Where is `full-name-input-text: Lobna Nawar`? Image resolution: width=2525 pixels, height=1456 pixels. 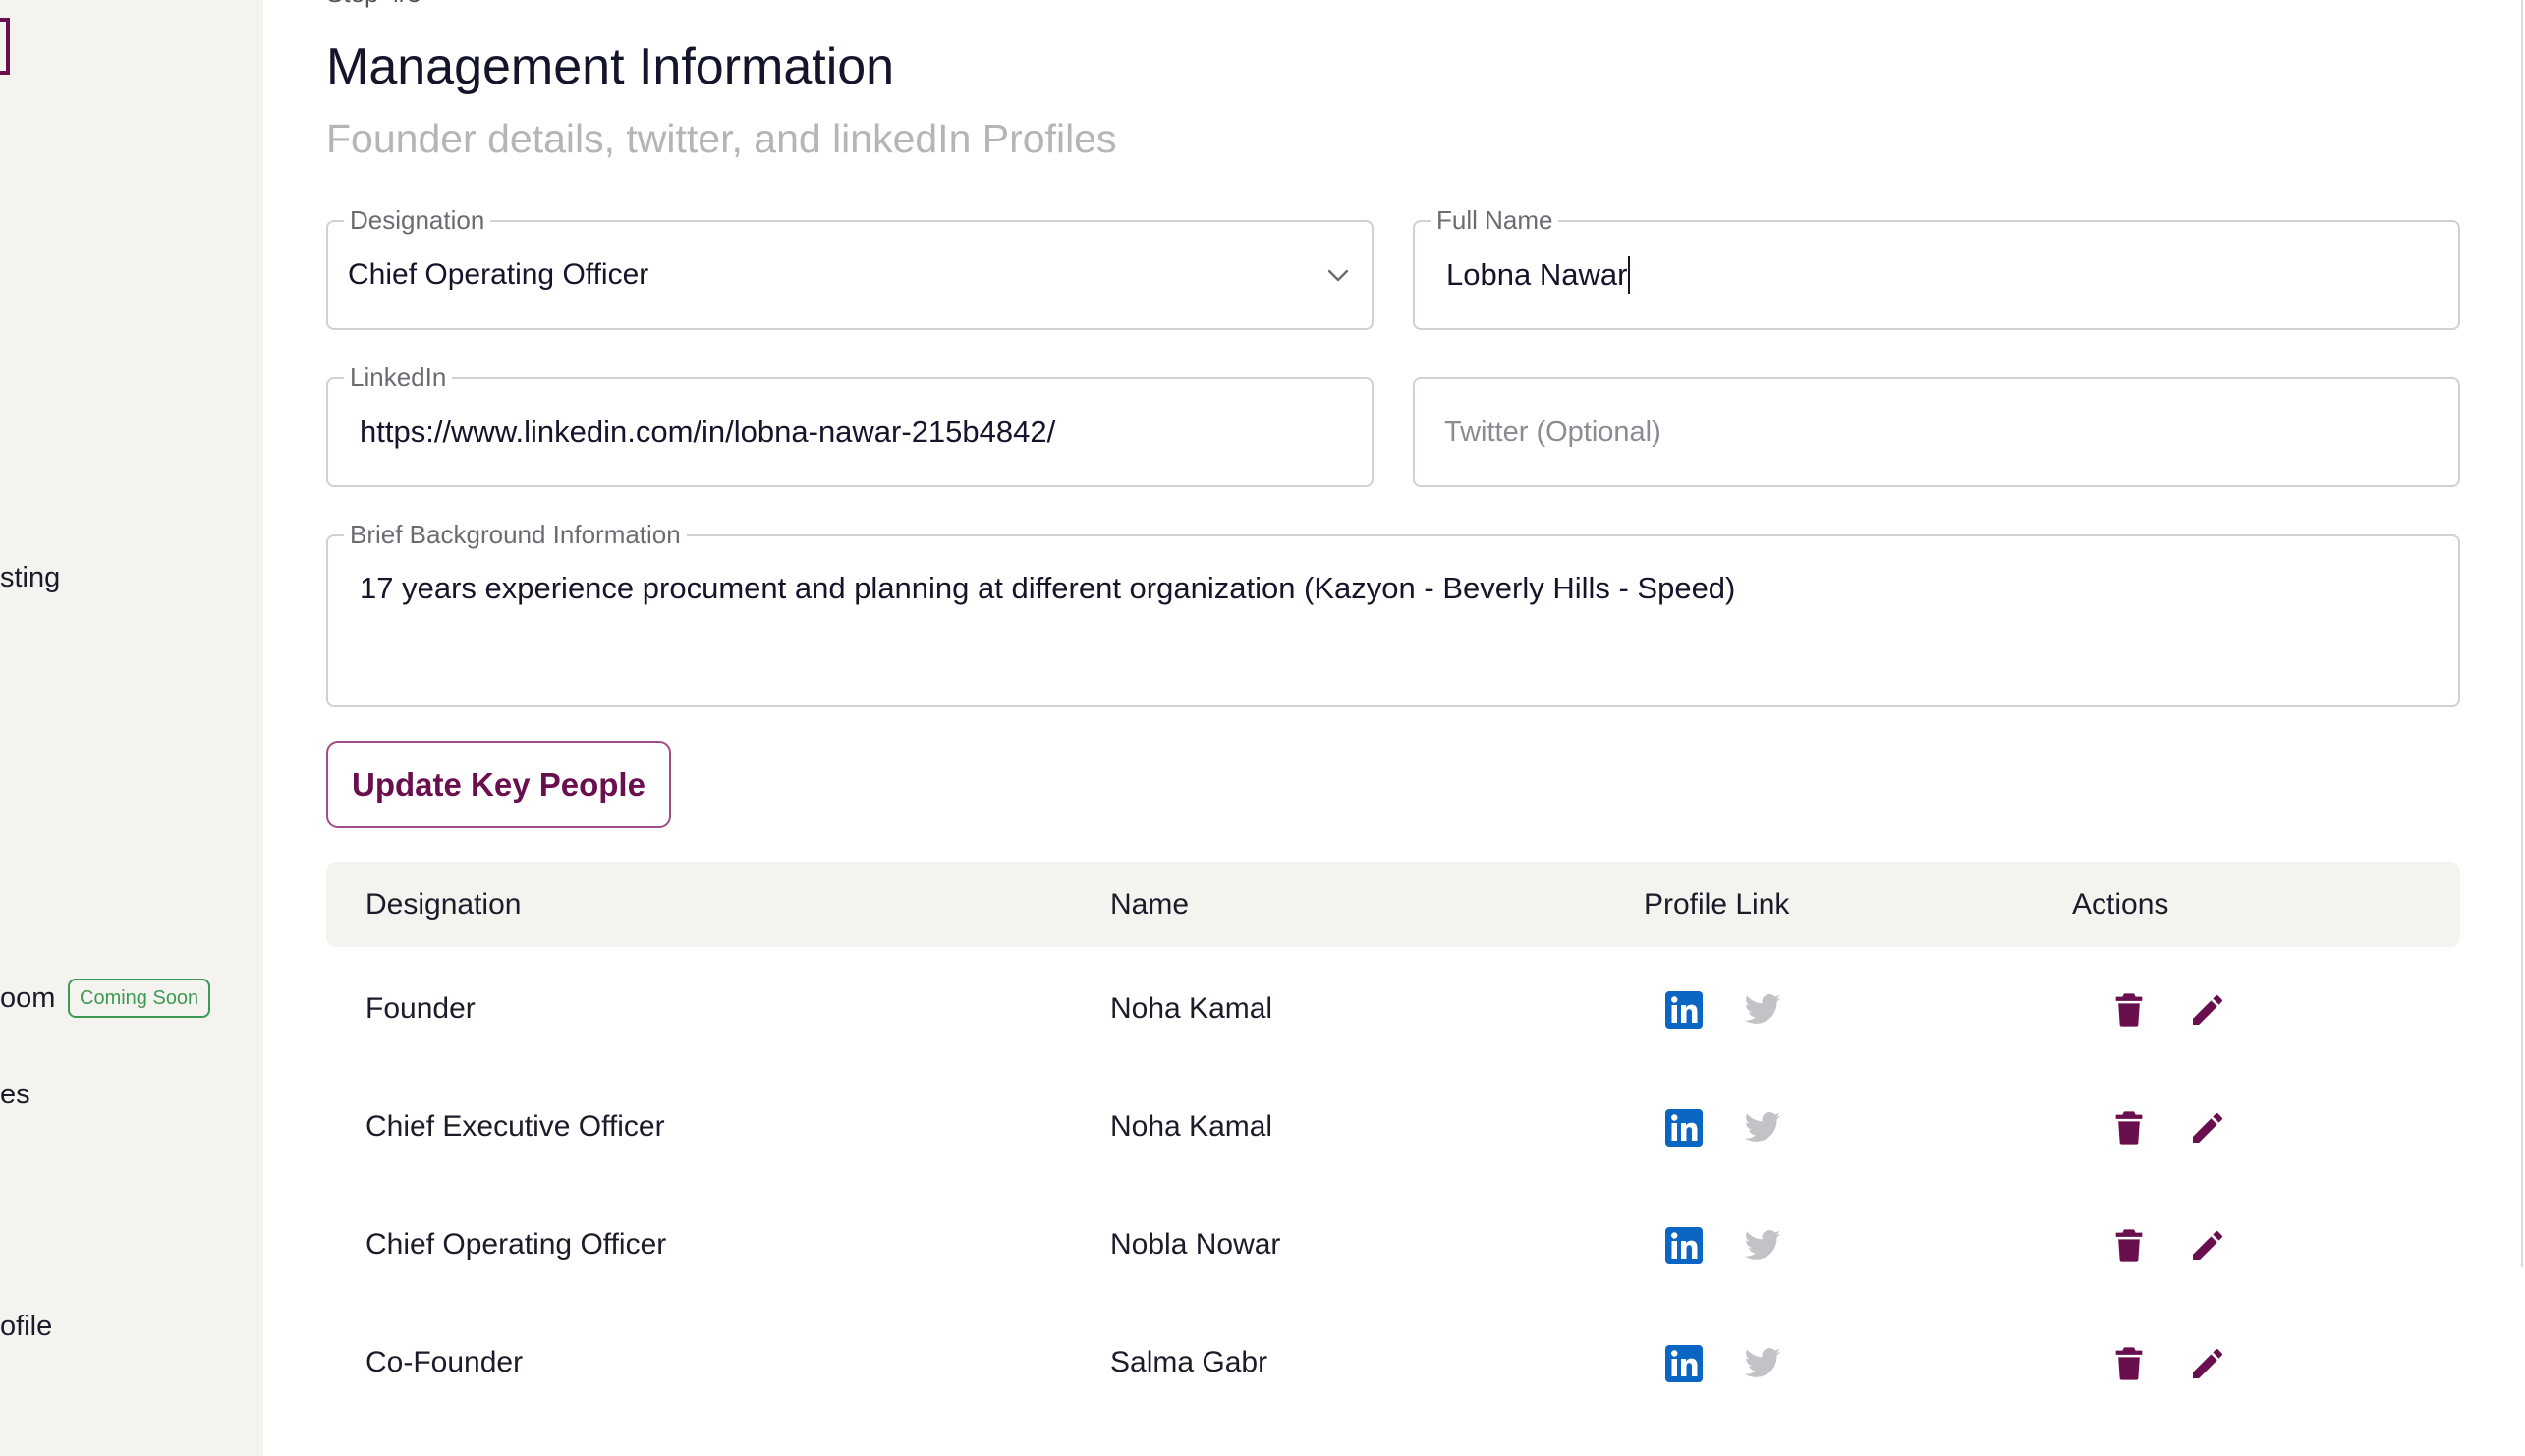
full-name-input-text: Lobna Nawar is located at coordinates (1942, 275).